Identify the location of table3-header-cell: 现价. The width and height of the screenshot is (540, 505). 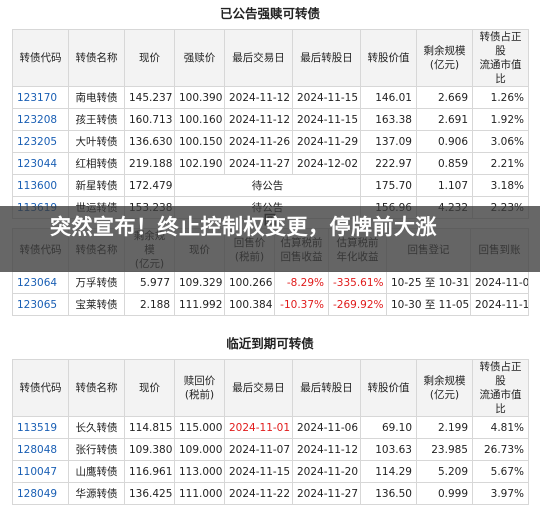
(149, 388).